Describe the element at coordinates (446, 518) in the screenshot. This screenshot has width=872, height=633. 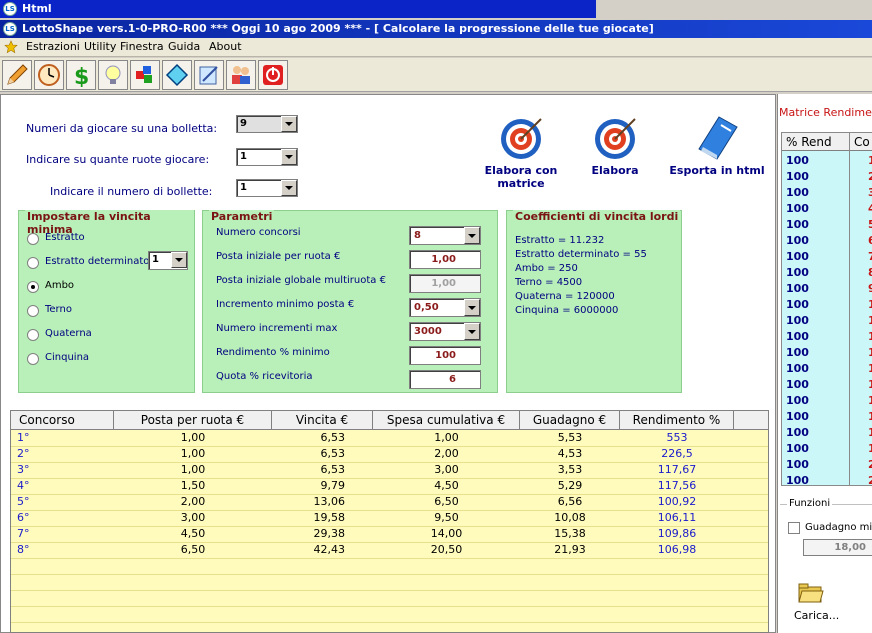
I see `table-cell: 9,50` at that location.